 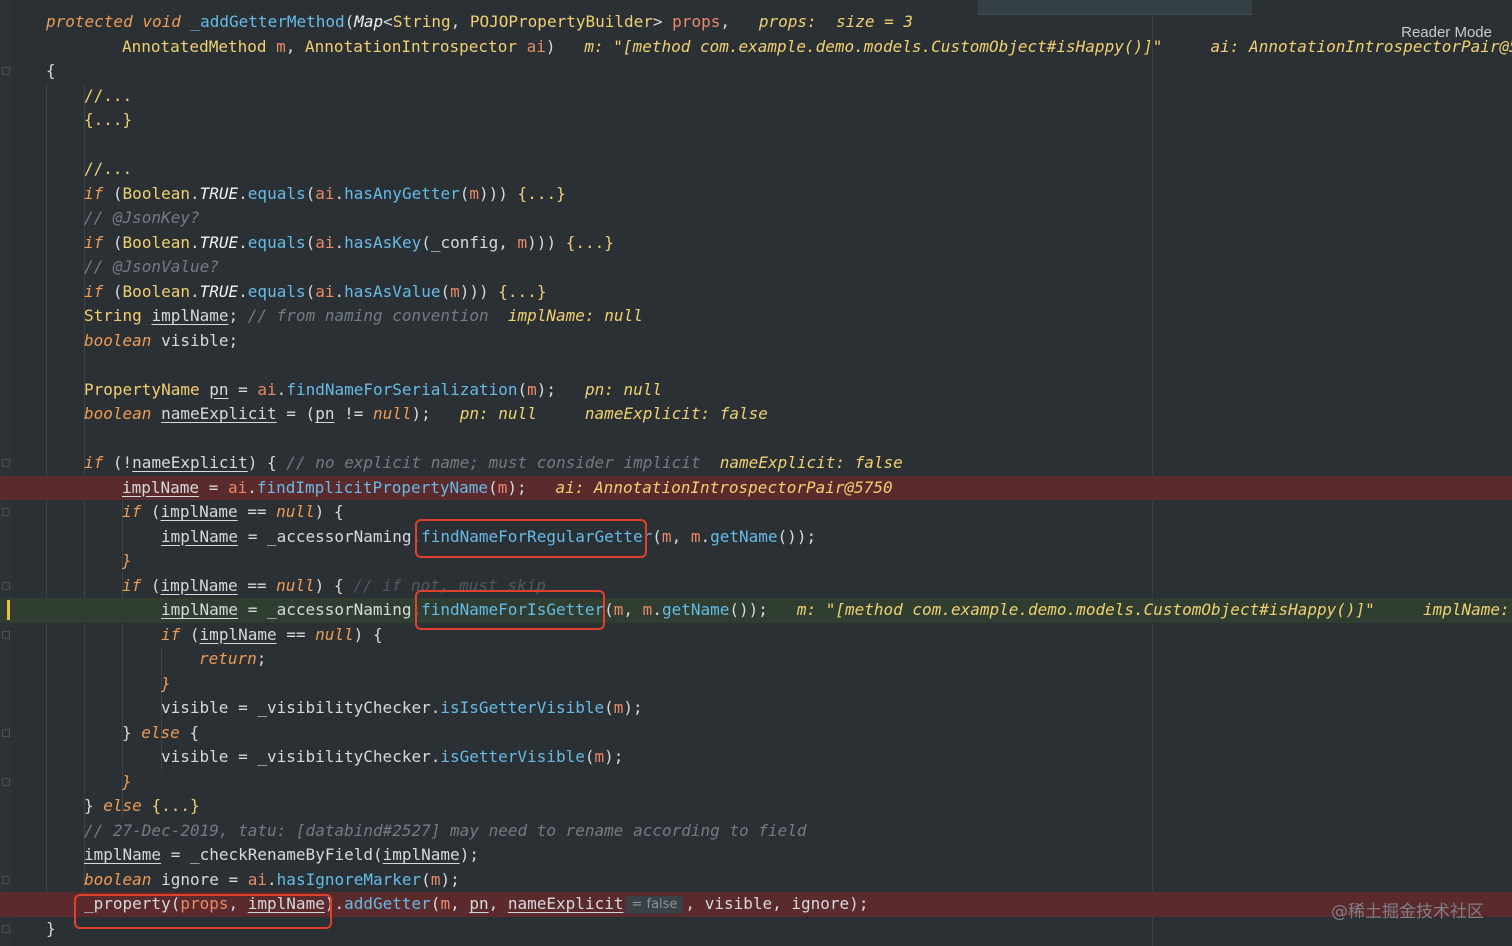 I want to click on code-token: );, so click(x=633, y=707).